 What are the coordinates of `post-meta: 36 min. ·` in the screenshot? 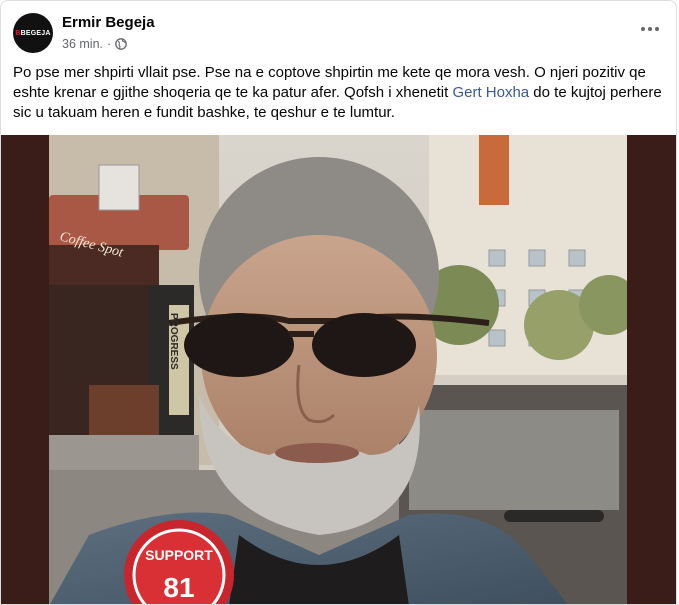 It's located at (95, 44).